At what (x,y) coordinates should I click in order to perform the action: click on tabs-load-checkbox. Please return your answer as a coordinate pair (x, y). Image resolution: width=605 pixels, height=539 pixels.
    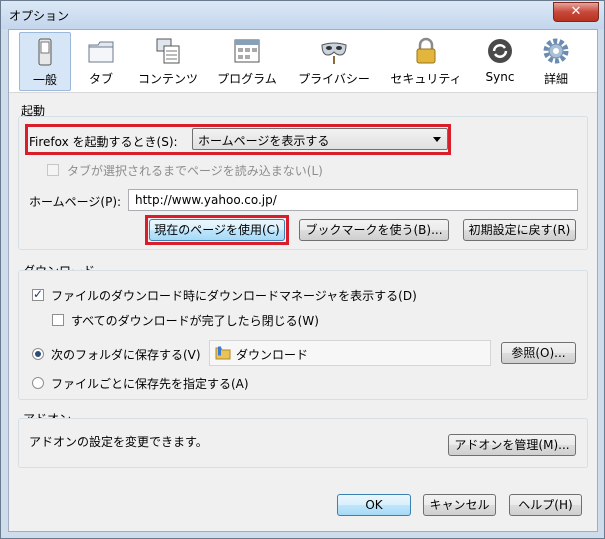
    Looking at the image, I should click on (53, 170).